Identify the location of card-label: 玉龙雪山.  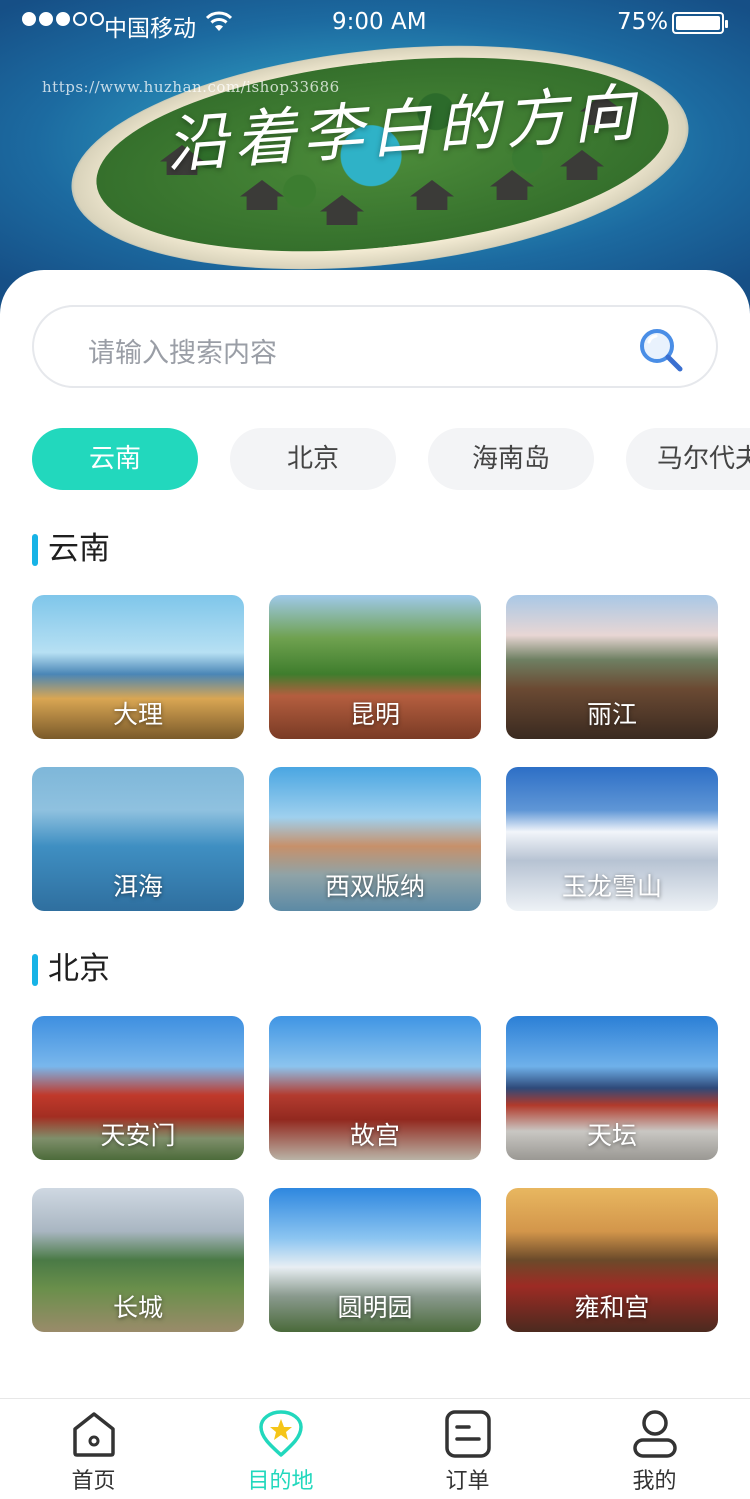
(611, 886).